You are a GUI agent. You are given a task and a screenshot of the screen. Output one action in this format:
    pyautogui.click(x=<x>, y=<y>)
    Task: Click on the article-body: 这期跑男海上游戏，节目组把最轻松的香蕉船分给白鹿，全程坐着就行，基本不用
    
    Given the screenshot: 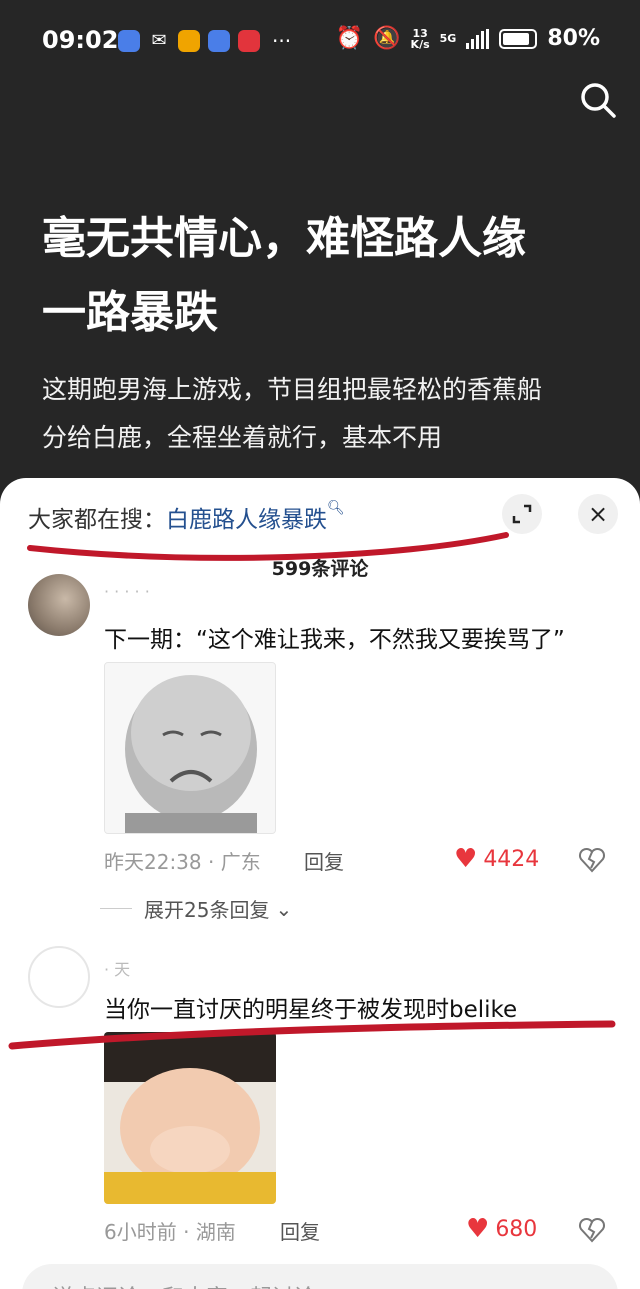 What is the action you would take?
    pyautogui.click(x=292, y=413)
    